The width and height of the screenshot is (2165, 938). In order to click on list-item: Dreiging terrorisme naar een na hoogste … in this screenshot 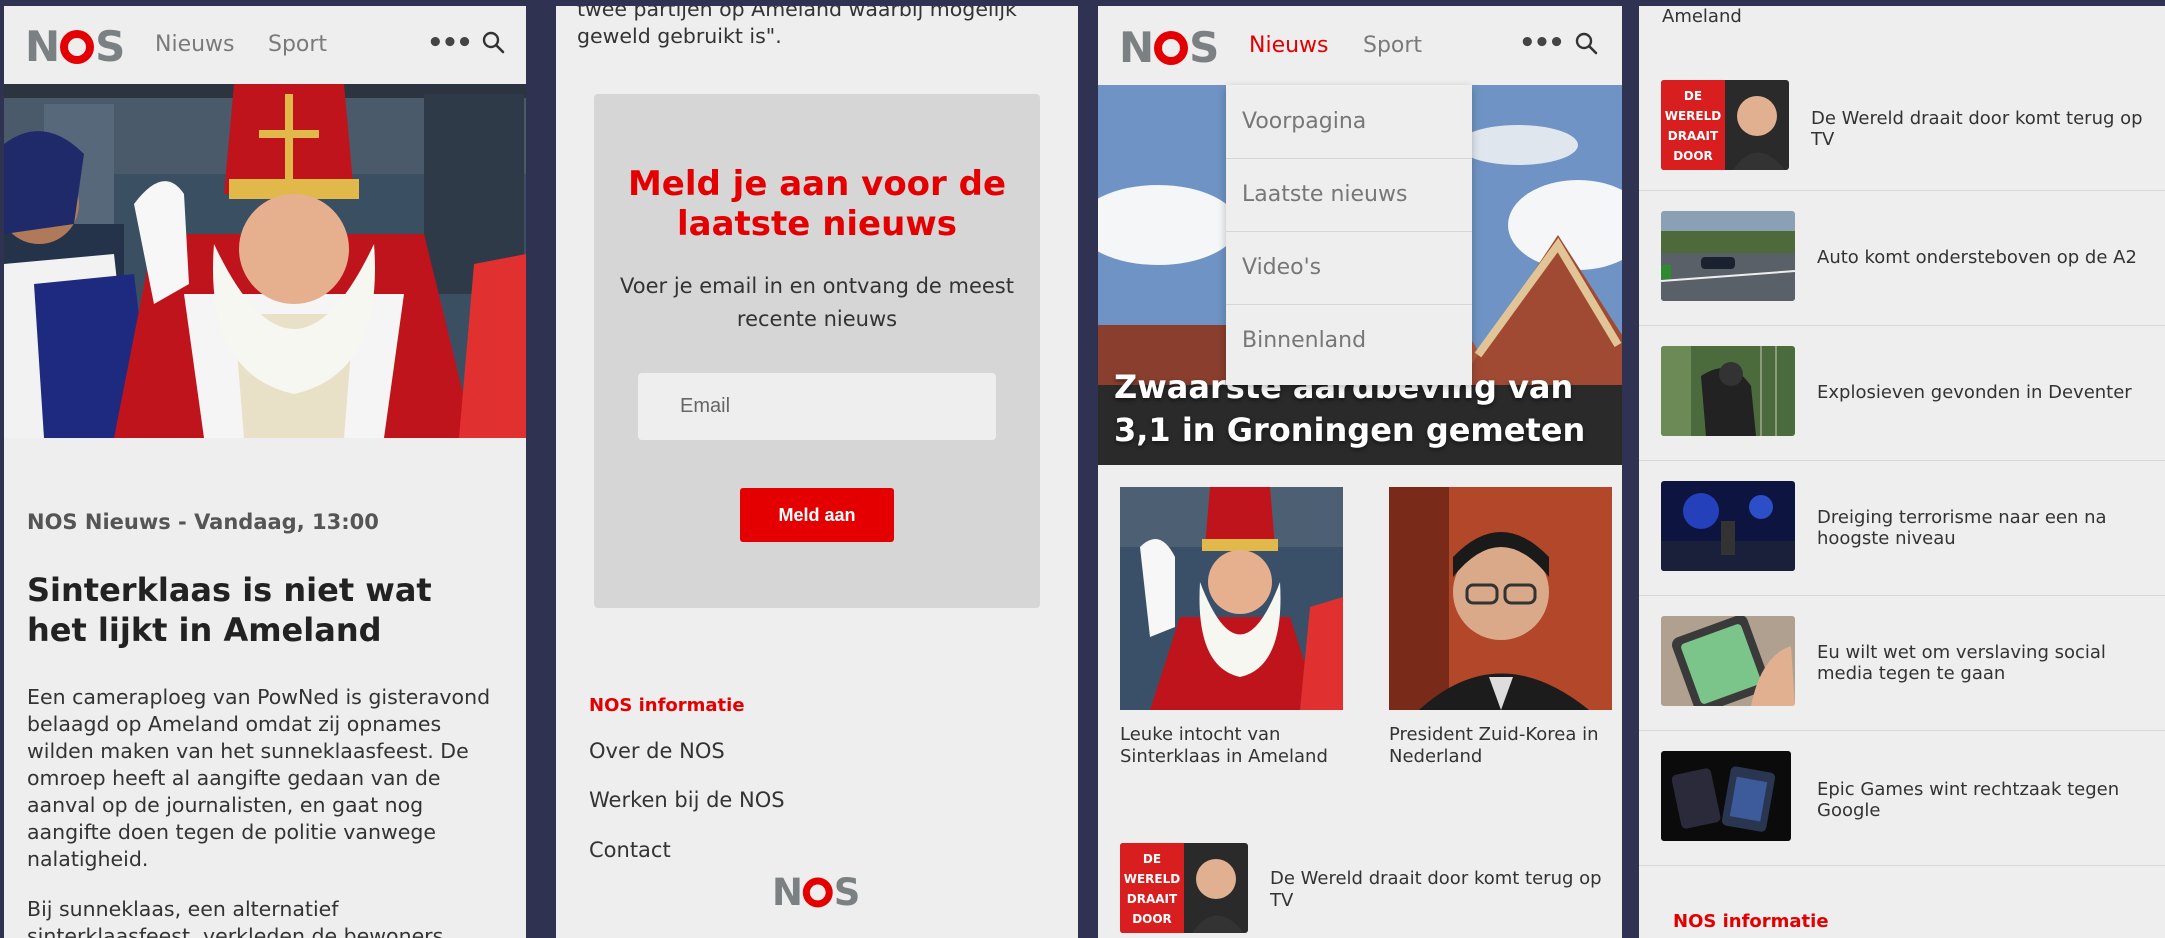, I will do `click(1902, 528)`.